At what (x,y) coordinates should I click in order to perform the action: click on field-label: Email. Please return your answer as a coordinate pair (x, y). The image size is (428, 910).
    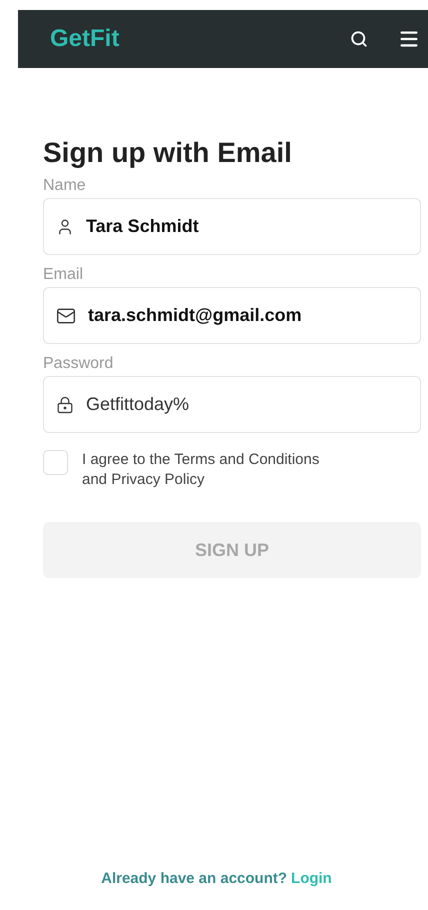
    Looking at the image, I should click on (63, 275).